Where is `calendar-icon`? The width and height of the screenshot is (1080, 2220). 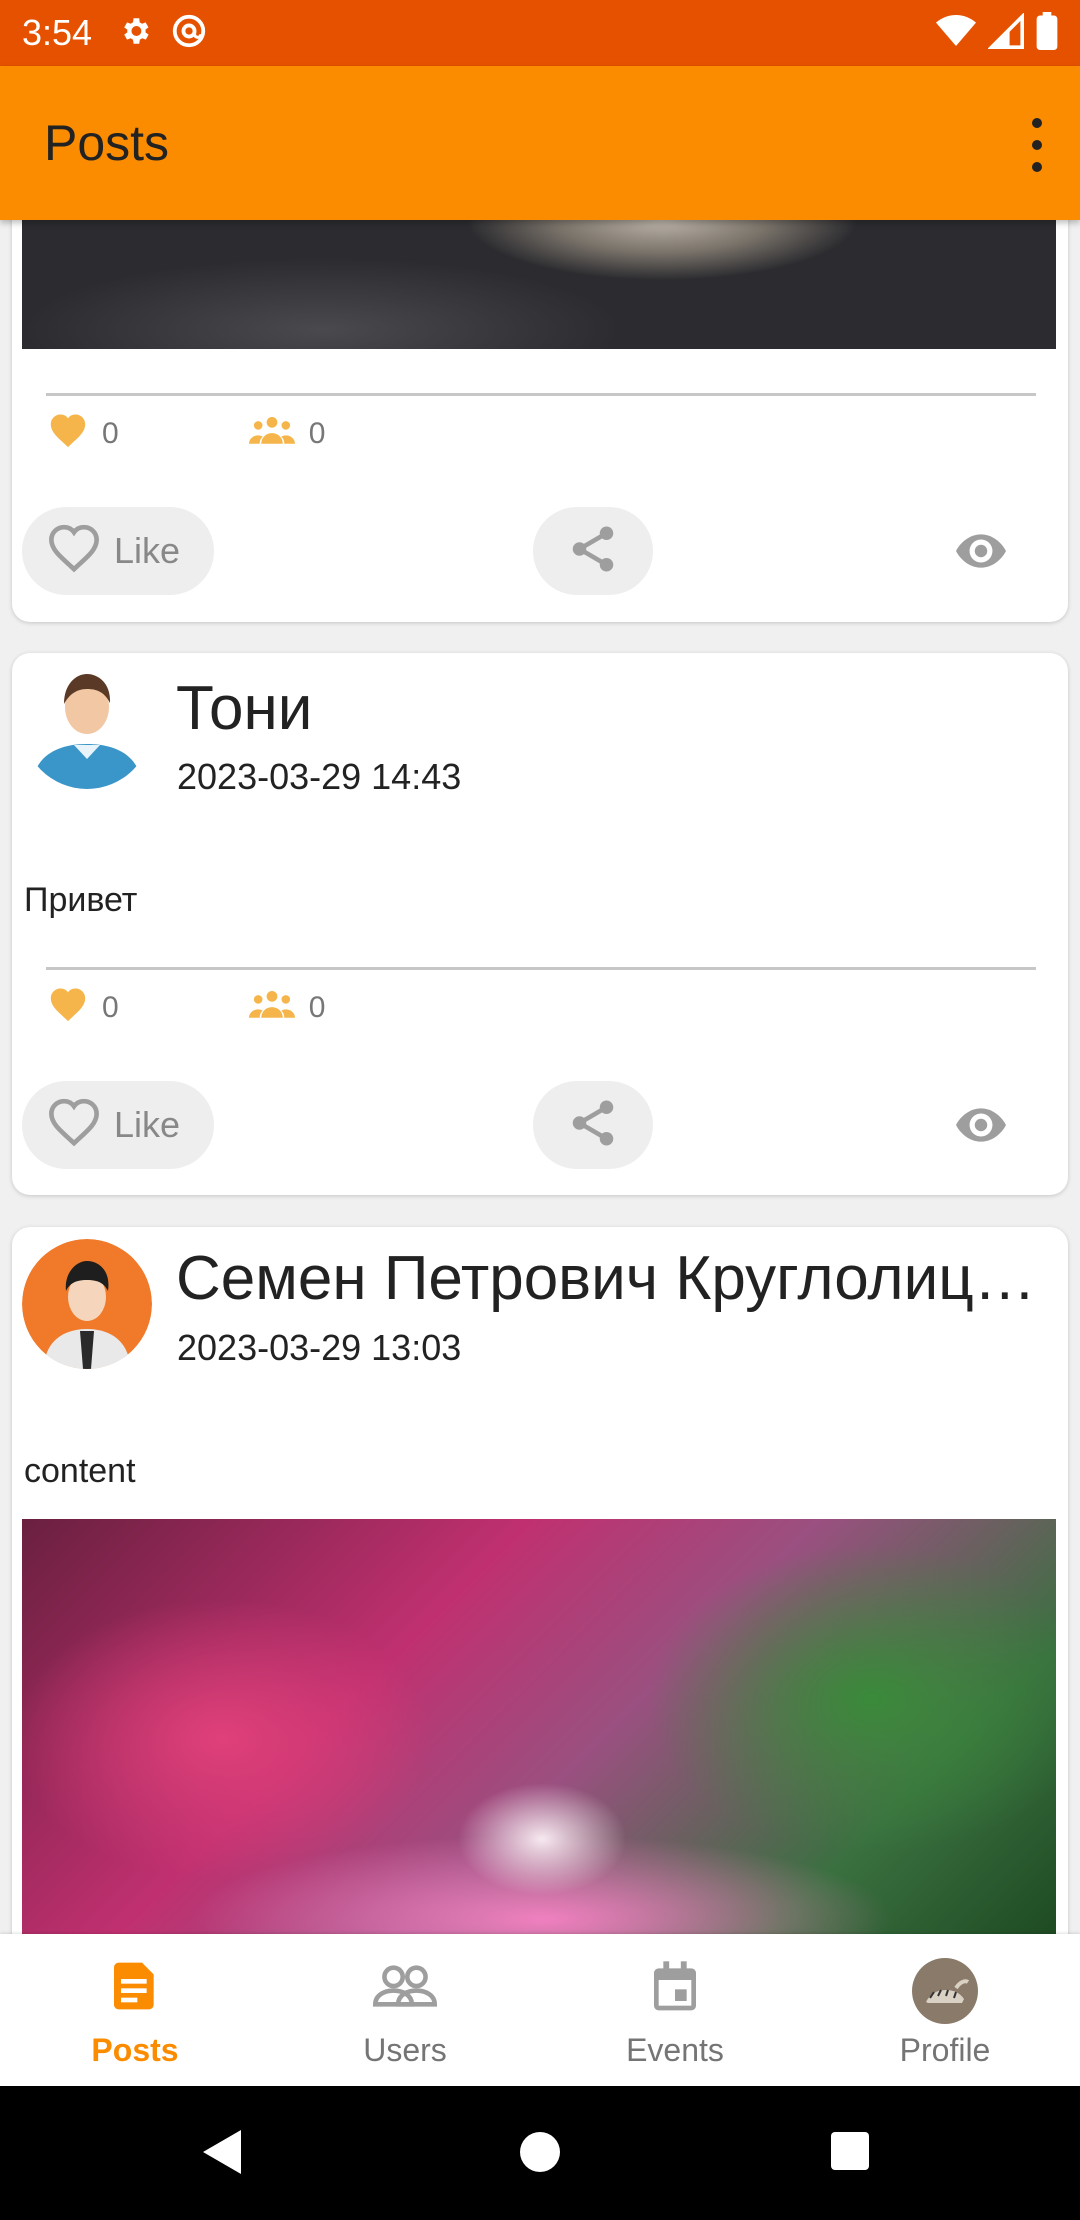
calendar-icon is located at coordinates (675, 1989).